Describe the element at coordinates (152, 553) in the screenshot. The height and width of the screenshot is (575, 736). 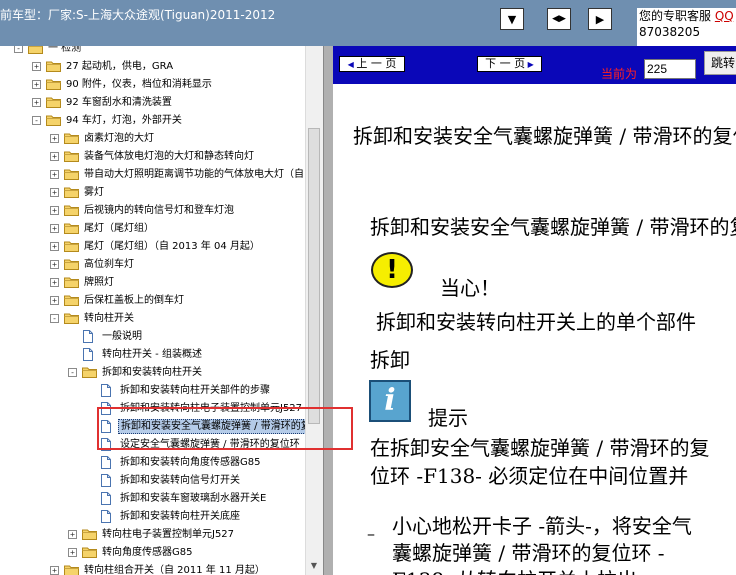
I see `tree-item: + 转向角度传感器G85` at that location.